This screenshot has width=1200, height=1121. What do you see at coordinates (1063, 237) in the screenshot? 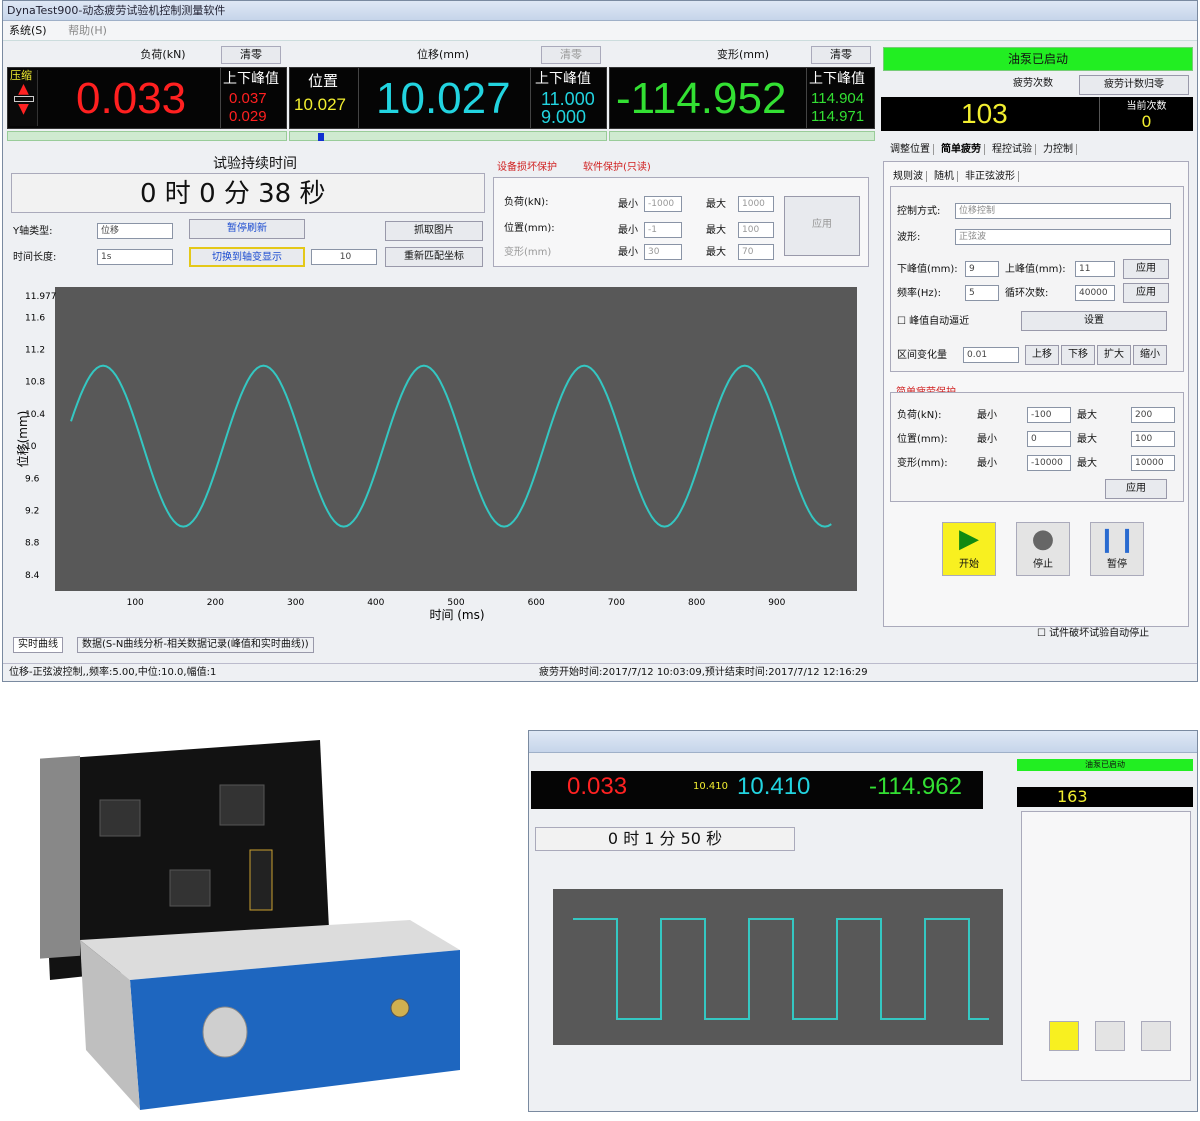
I see `waveform-select: 正弦波` at bounding box center [1063, 237].